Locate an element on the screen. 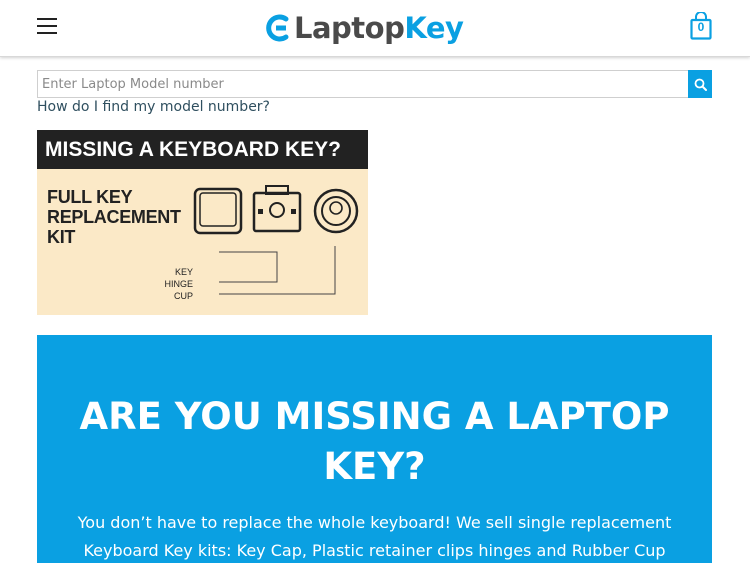  key-cap-icon is located at coordinates (218, 211).